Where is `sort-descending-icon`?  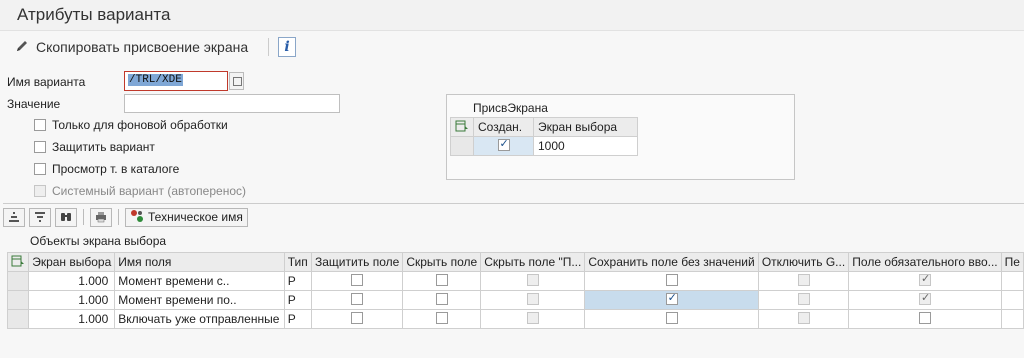
sort-descending-icon is located at coordinates (40, 217).